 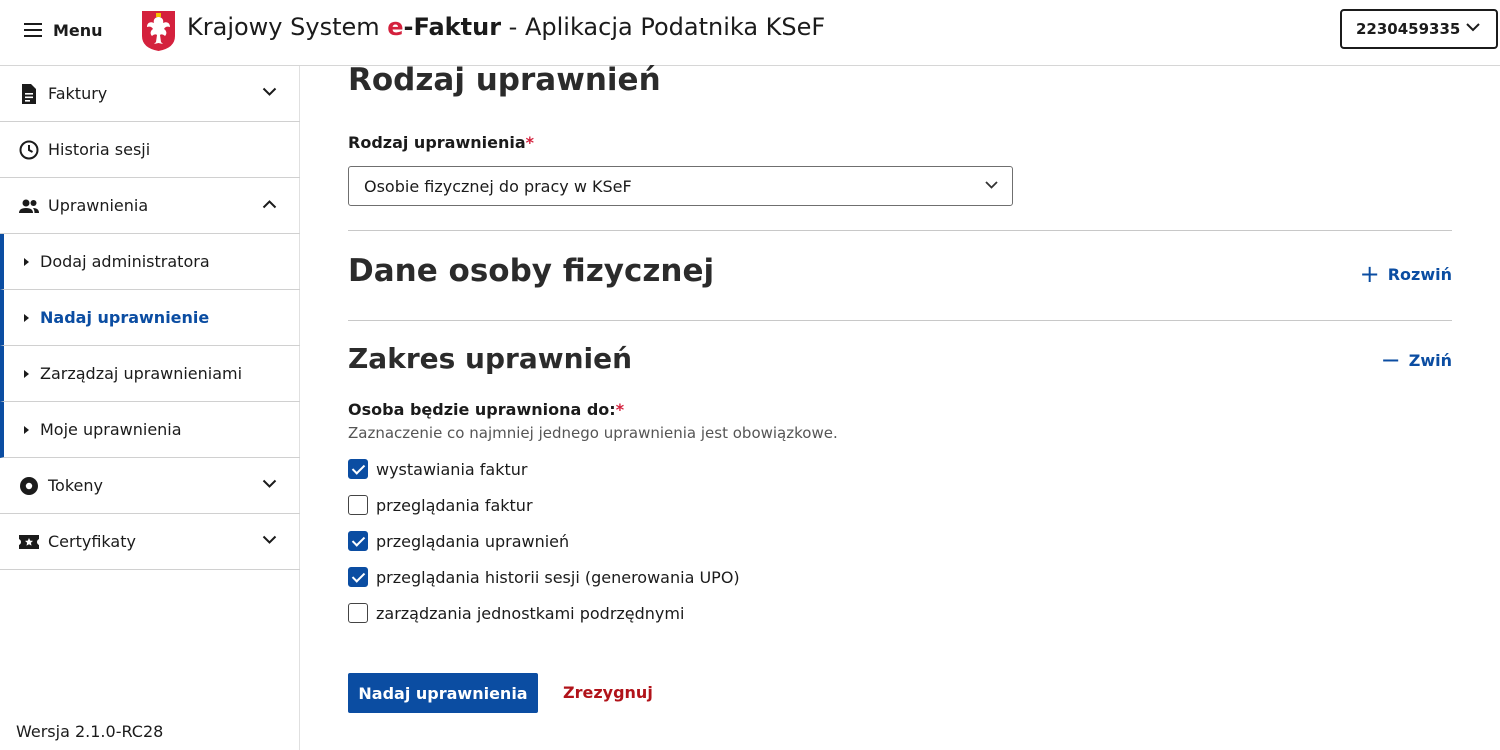 I want to click on submit-button: Nadaj uprawnienia, so click(x=443, y=693).